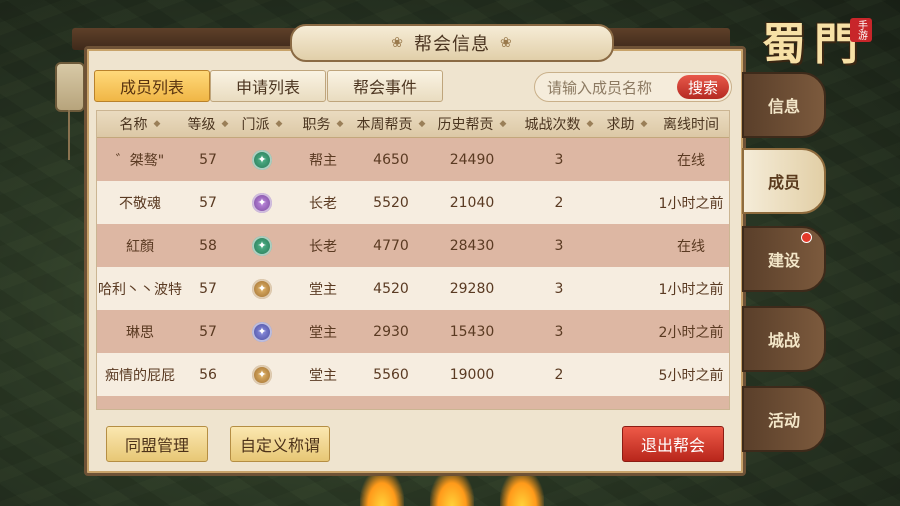 The height and width of the screenshot is (506, 900). I want to click on member-history-contribution: 15430, so click(472, 331).